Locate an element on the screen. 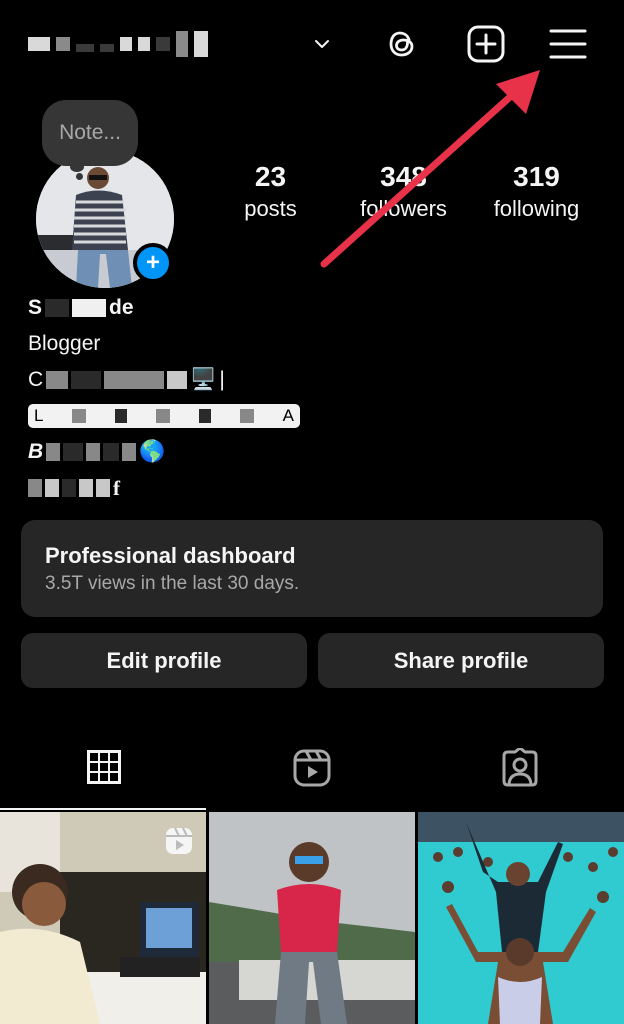 The width and height of the screenshot is (624, 1024). tab-posts-grid is located at coordinates (104, 775).